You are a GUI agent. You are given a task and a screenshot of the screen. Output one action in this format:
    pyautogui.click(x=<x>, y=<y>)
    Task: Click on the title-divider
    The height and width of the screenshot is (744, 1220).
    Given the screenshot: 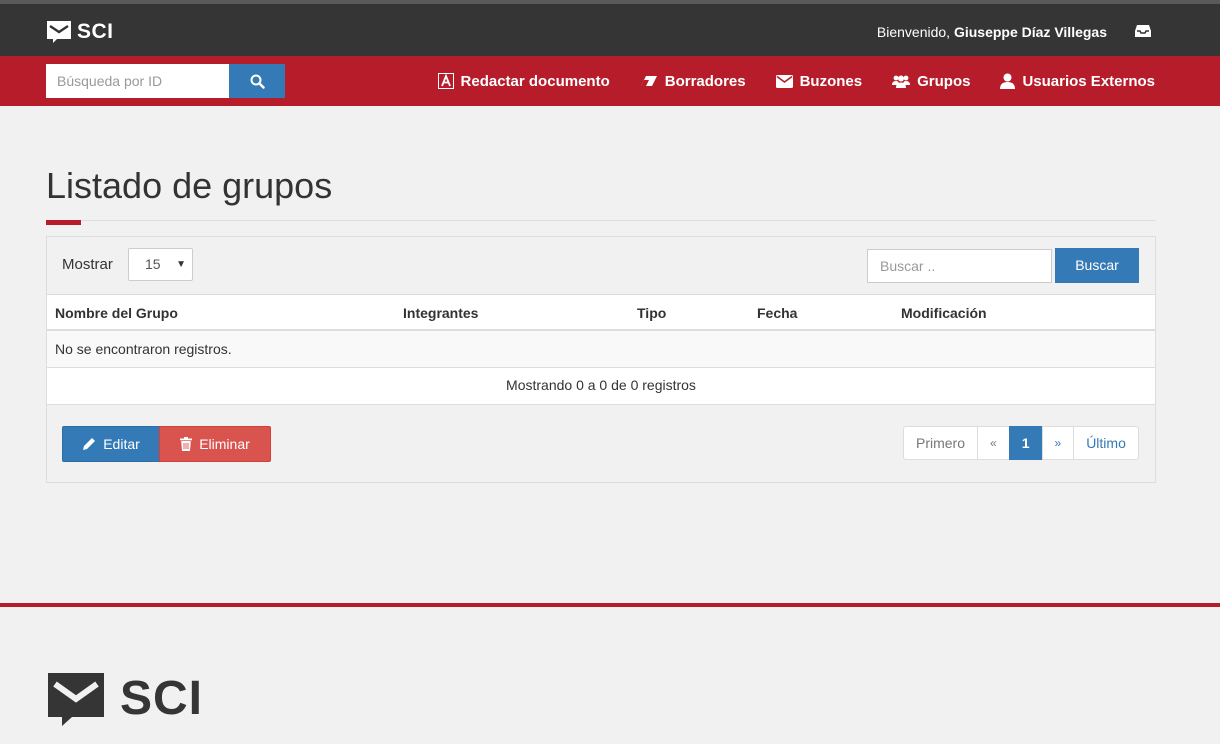 What is the action you would take?
    pyautogui.click(x=601, y=220)
    